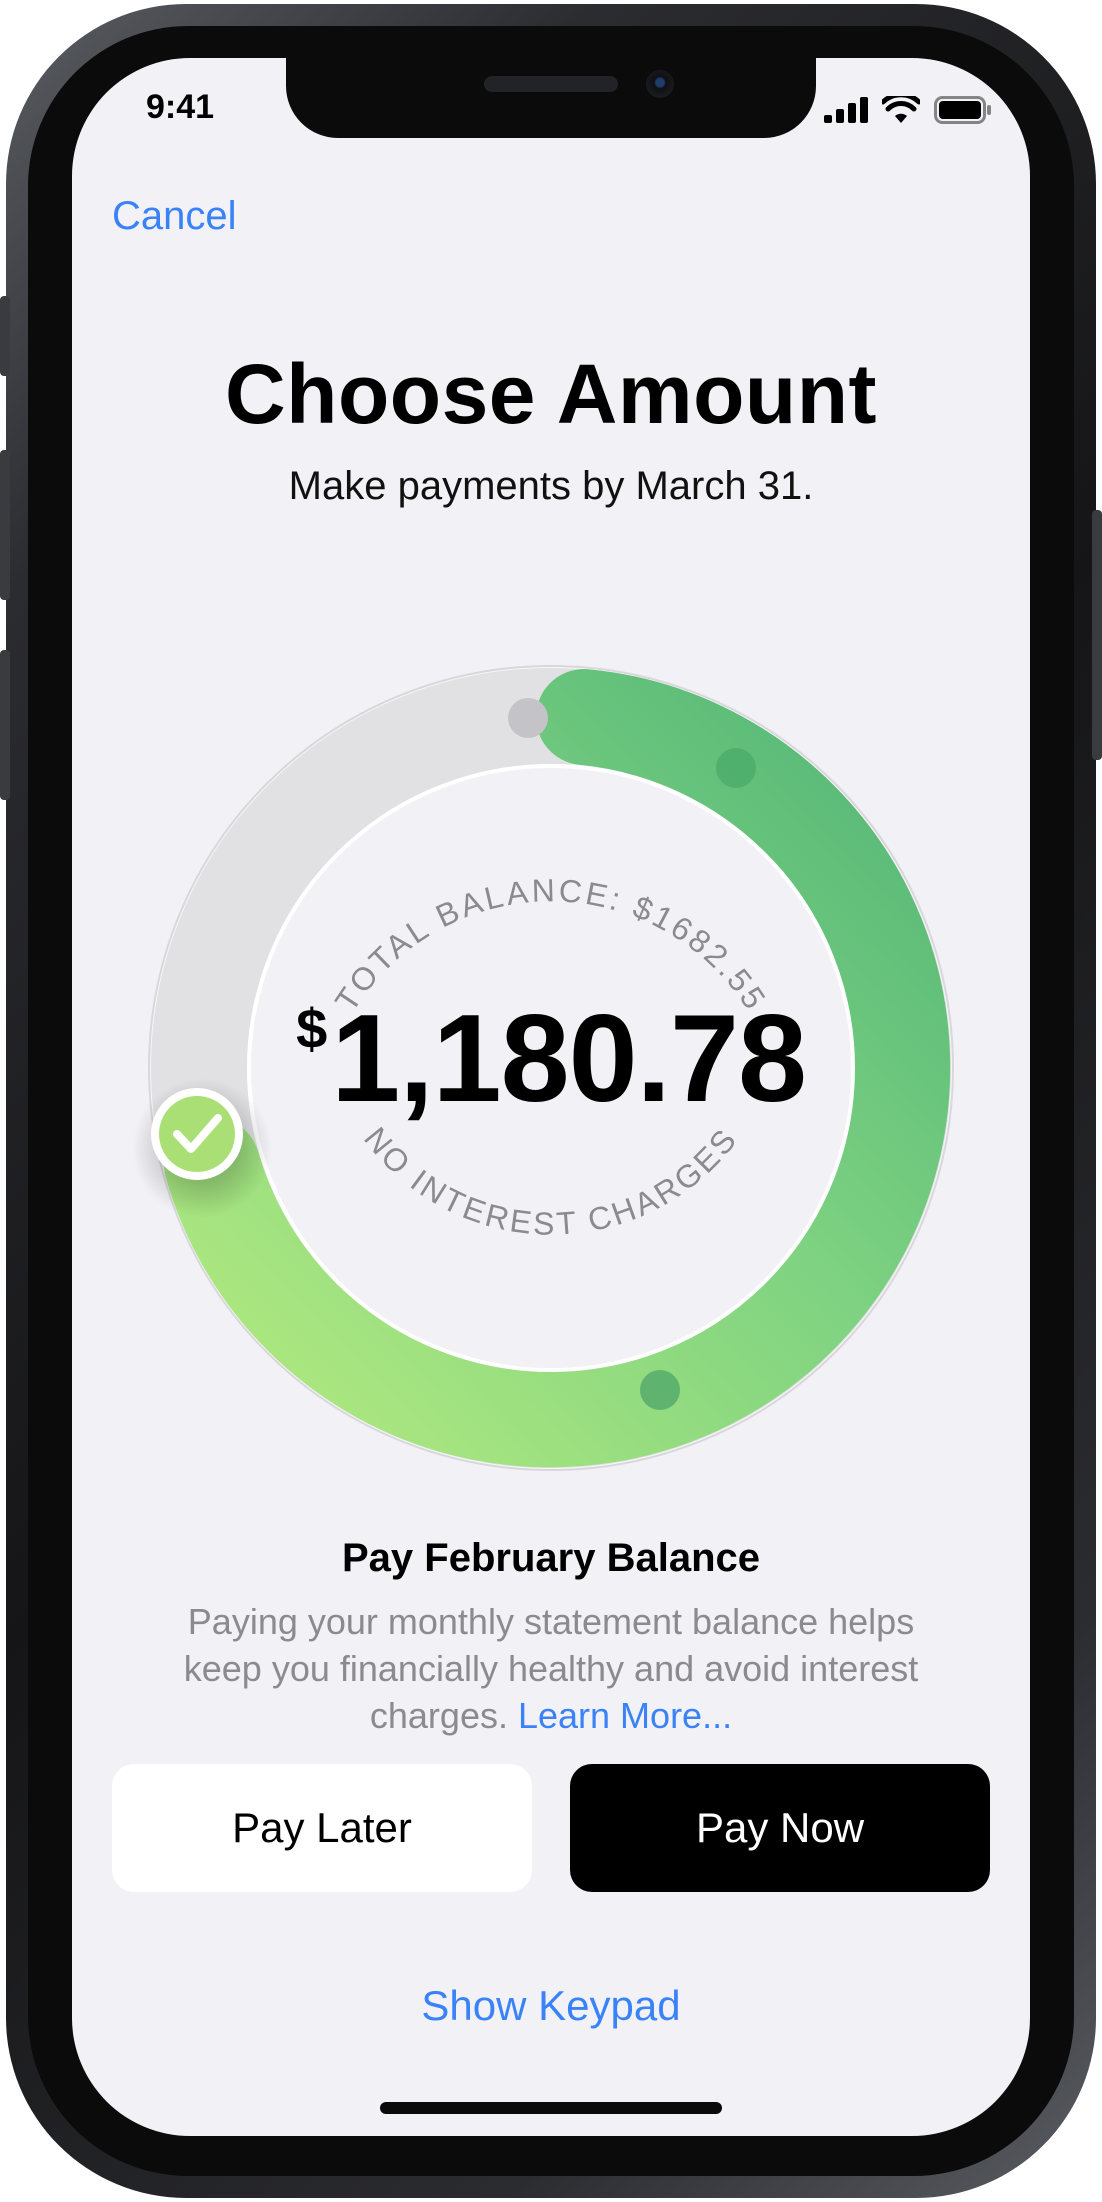 This screenshot has height=2202, width=1102. Describe the element at coordinates (551, 98) in the screenshot. I see `notch` at that location.